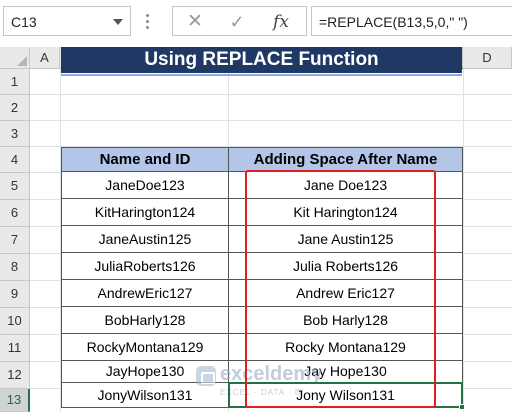 This screenshot has height=412, width=512. I want to click on row-header-12: 12, so click(15, 375).